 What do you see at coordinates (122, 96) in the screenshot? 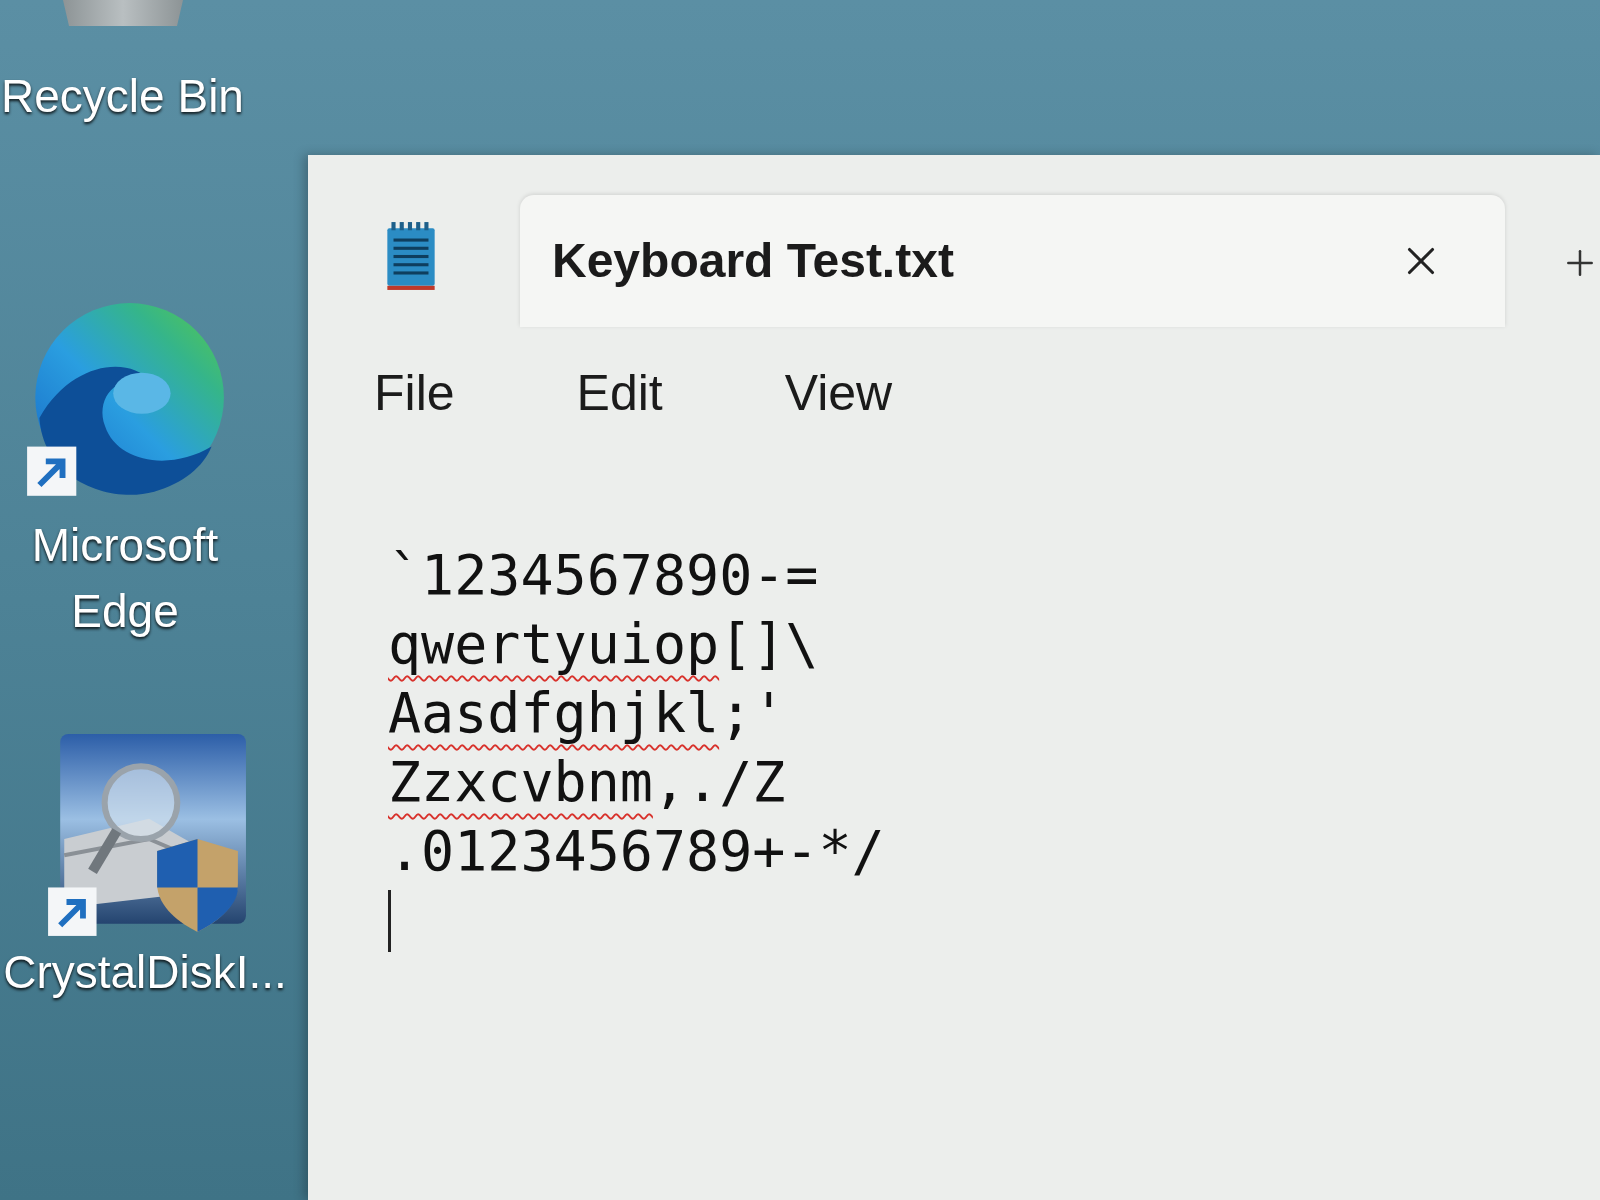
I see `desktop-icon-label: Recycle Bin` at bounding box center [122, 96].